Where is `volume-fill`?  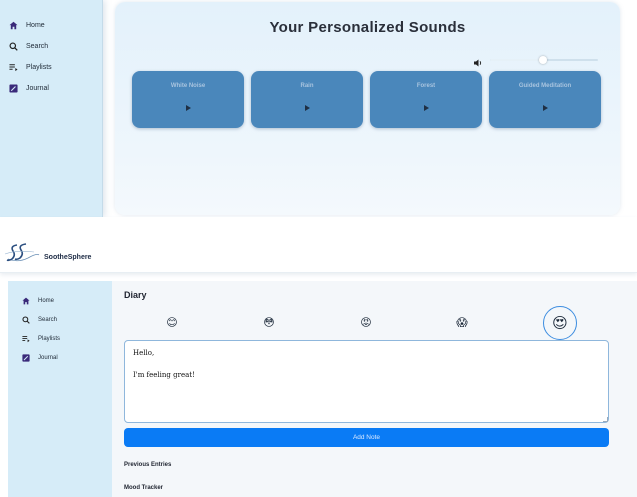
volume-fill is located at coordinates (516, 60).